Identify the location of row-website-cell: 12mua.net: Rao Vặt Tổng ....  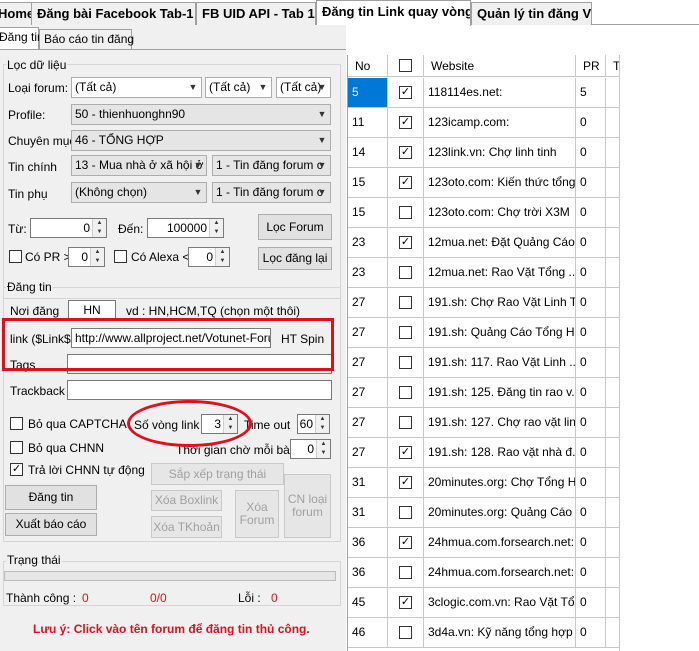
(500, 272).